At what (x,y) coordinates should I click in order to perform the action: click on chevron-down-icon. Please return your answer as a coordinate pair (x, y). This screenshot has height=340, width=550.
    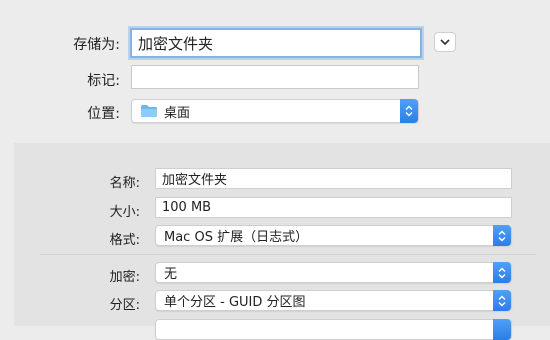
    Looking at the image, I should click on (445, 42).